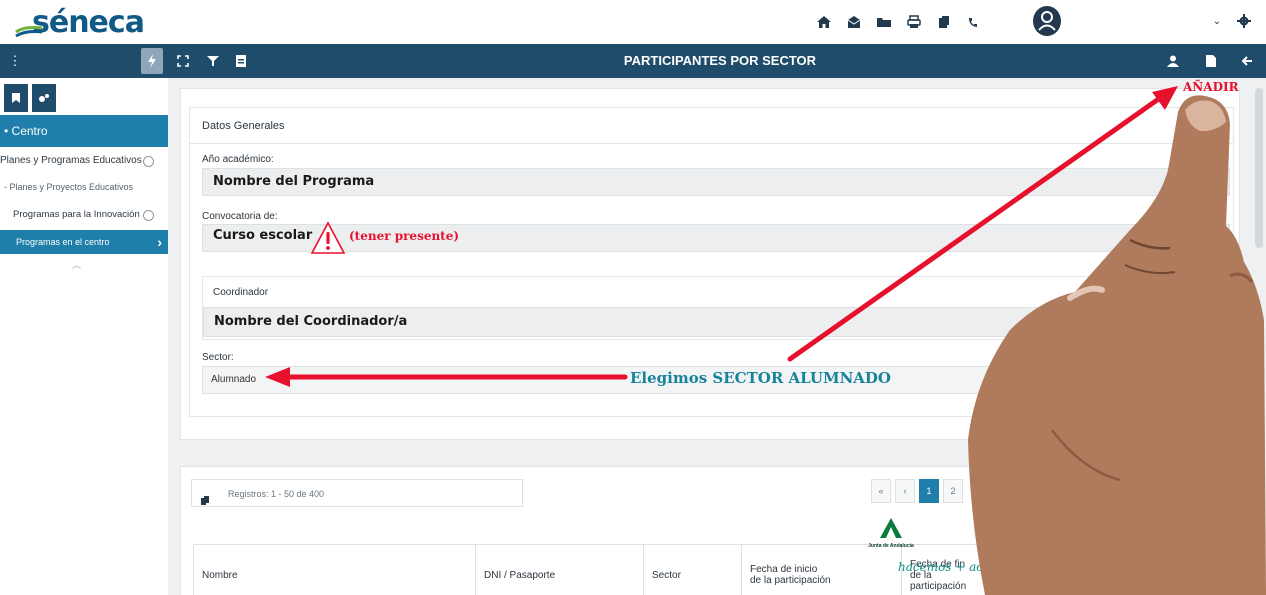 The width and height of the screenshot is (1266, 595). What do you see at coordinates (218, 357) in the screenshot?
I see `sector-label: Sector:` at bounding box center [218, 357].